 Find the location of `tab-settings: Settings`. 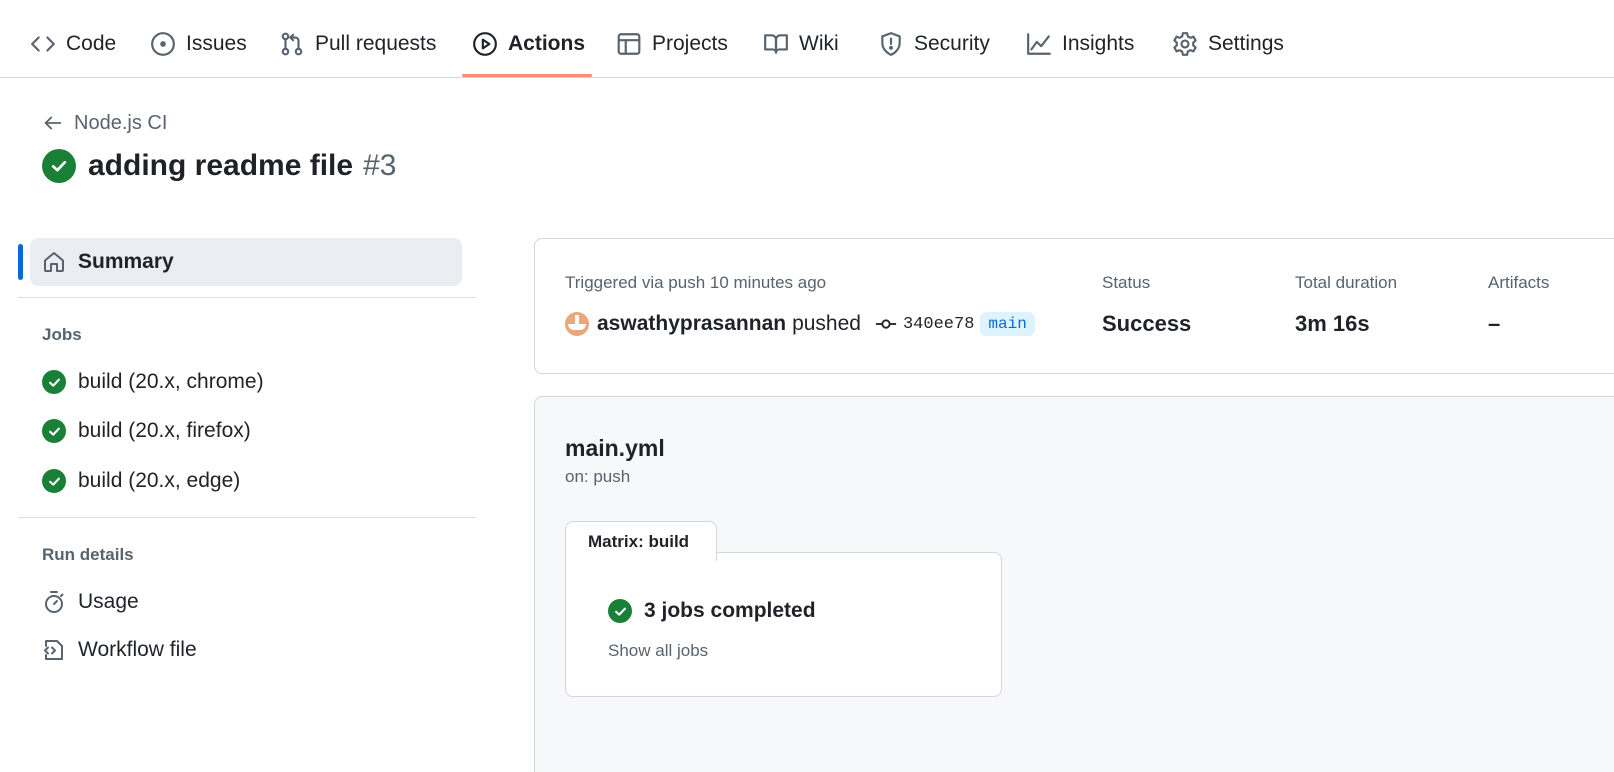

tab-settings: Settings is located at coordinates (1228, 44).